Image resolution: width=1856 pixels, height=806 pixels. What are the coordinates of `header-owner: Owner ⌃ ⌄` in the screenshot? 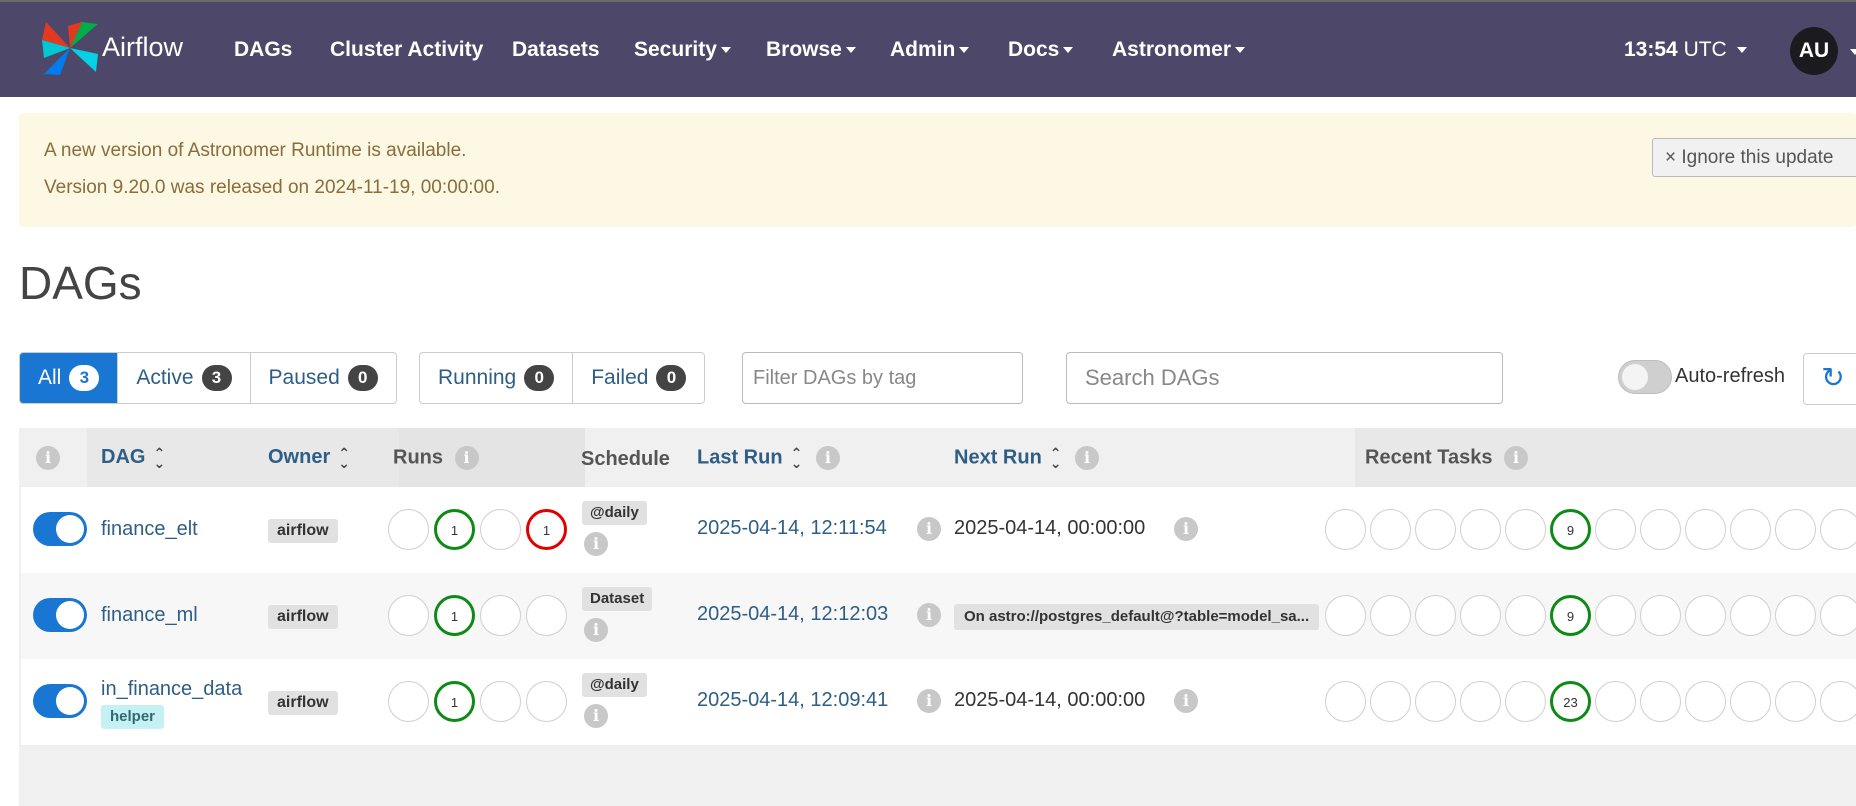 It's located at (309, 458).